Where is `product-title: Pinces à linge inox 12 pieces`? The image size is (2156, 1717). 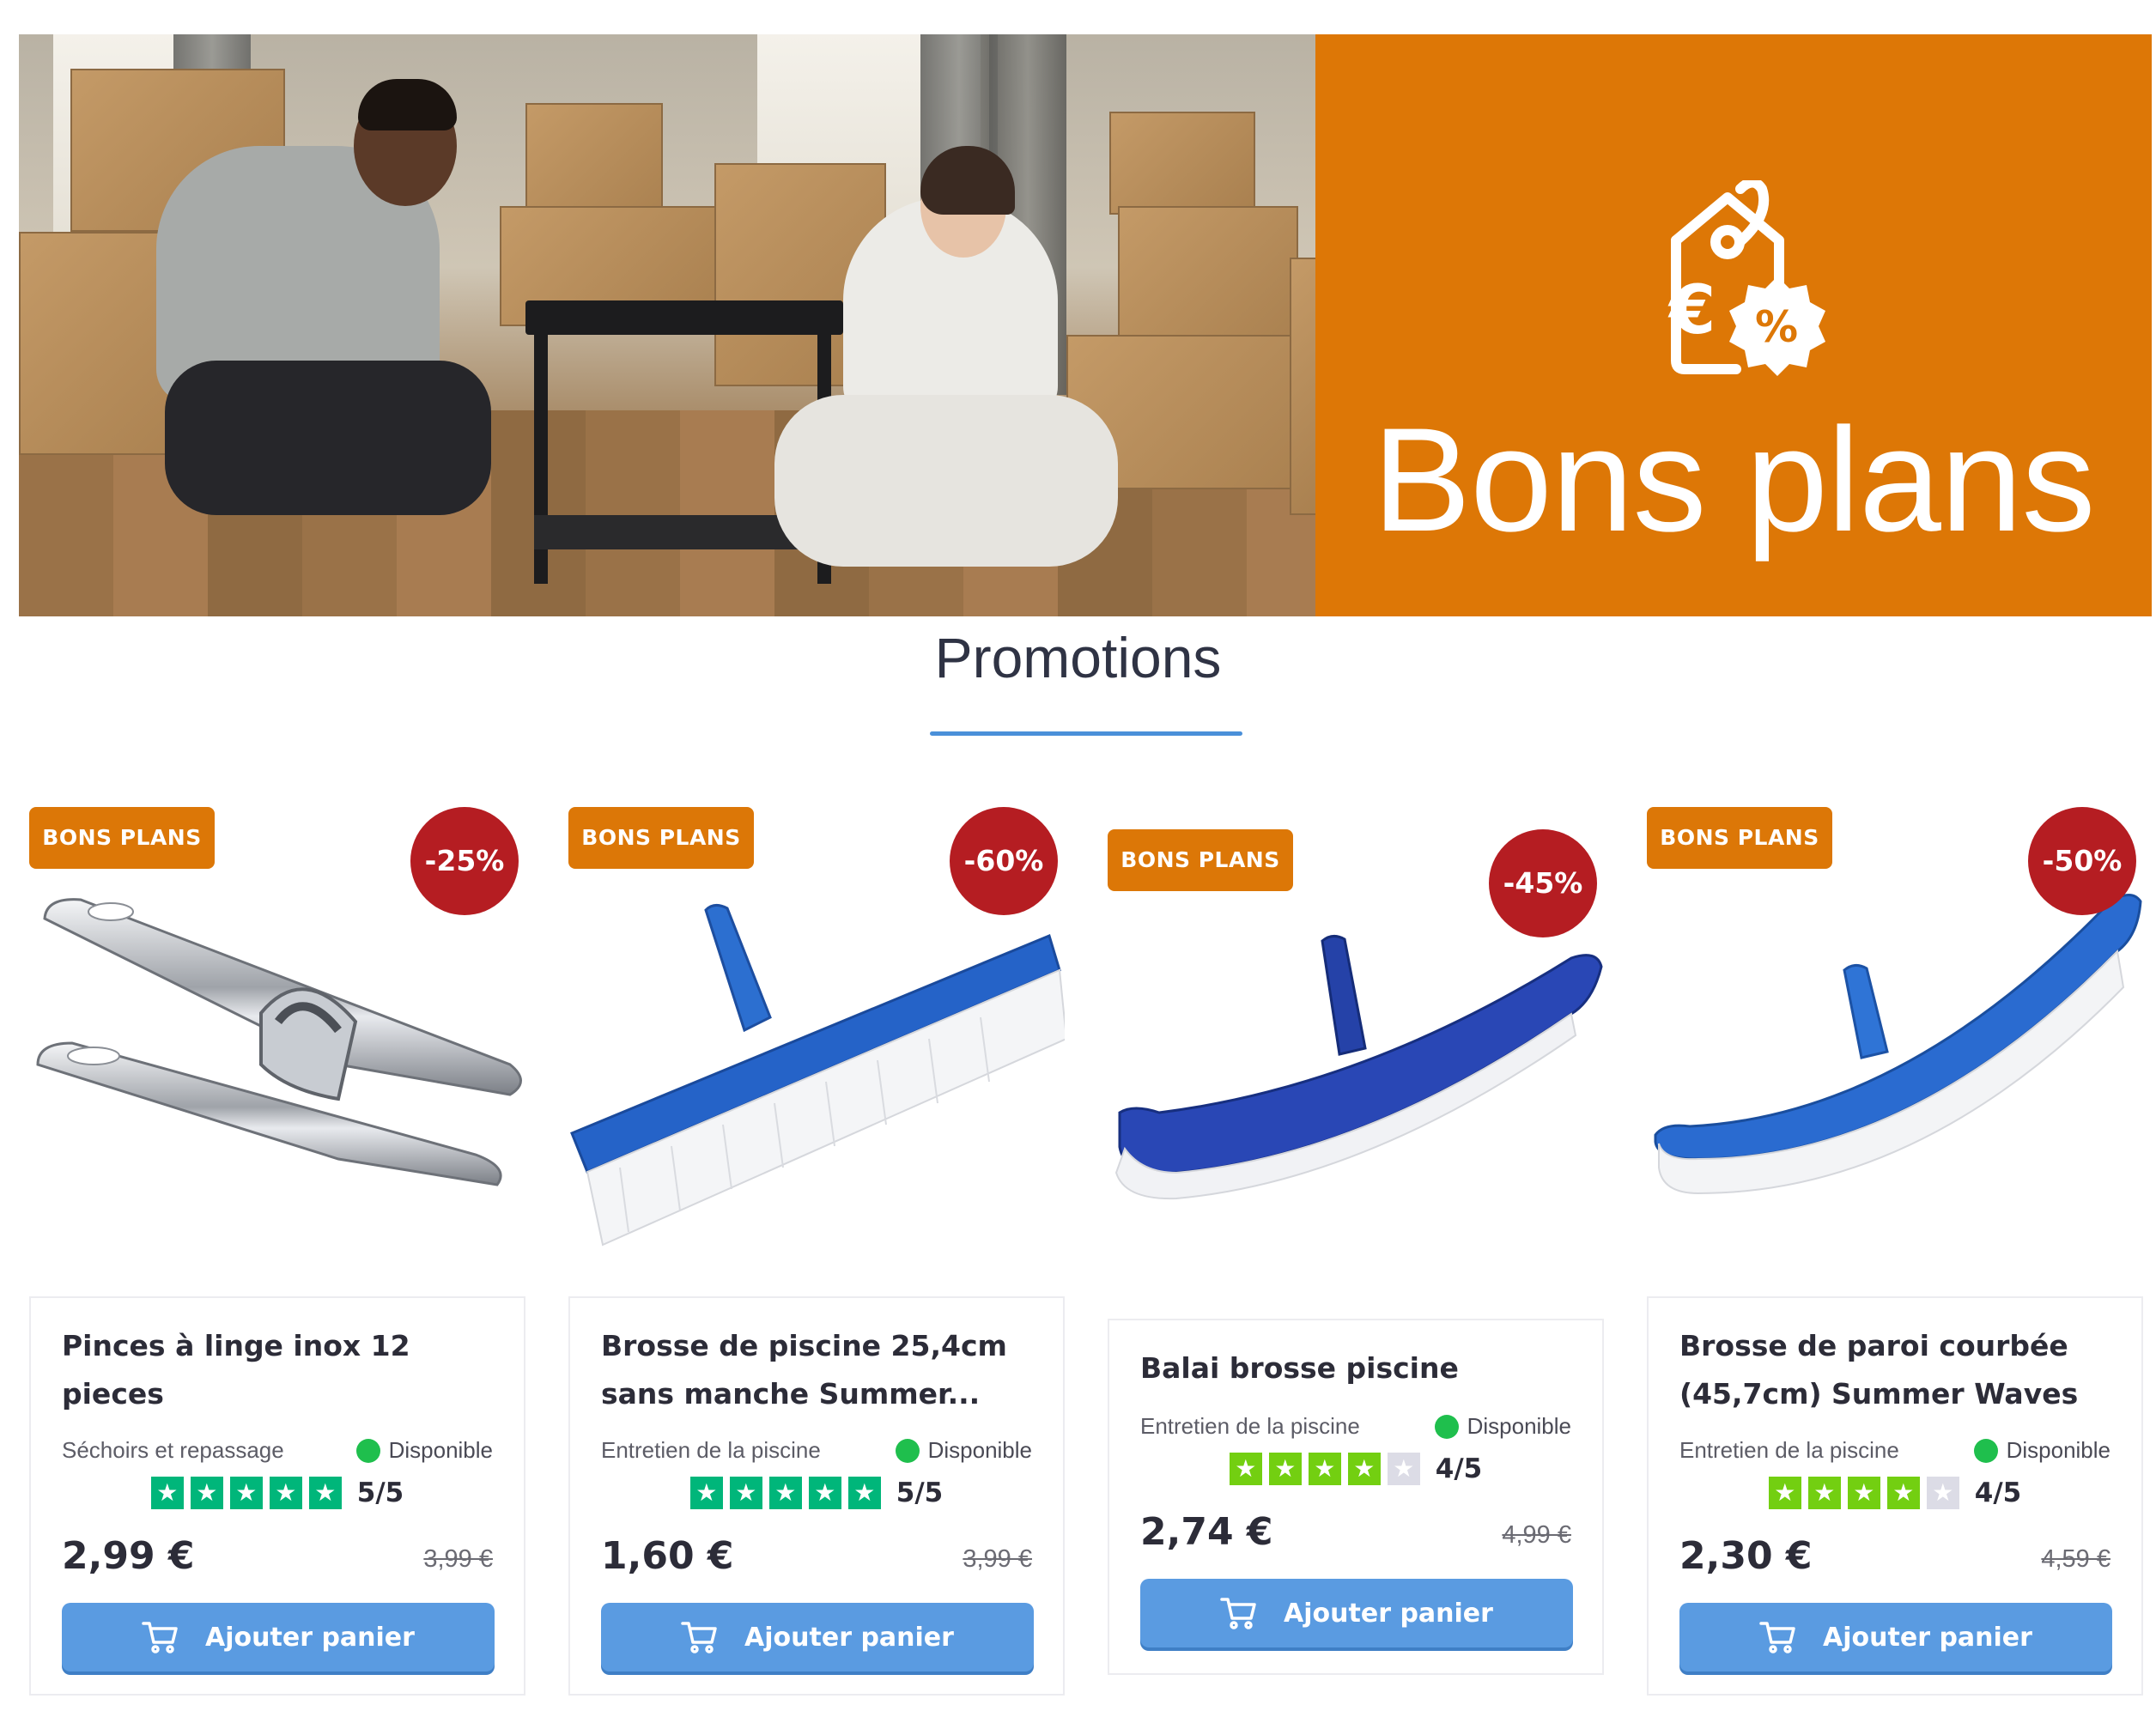 product-title: Pinces à linge inox 12 pieces is located at coordinates (285, 1370).